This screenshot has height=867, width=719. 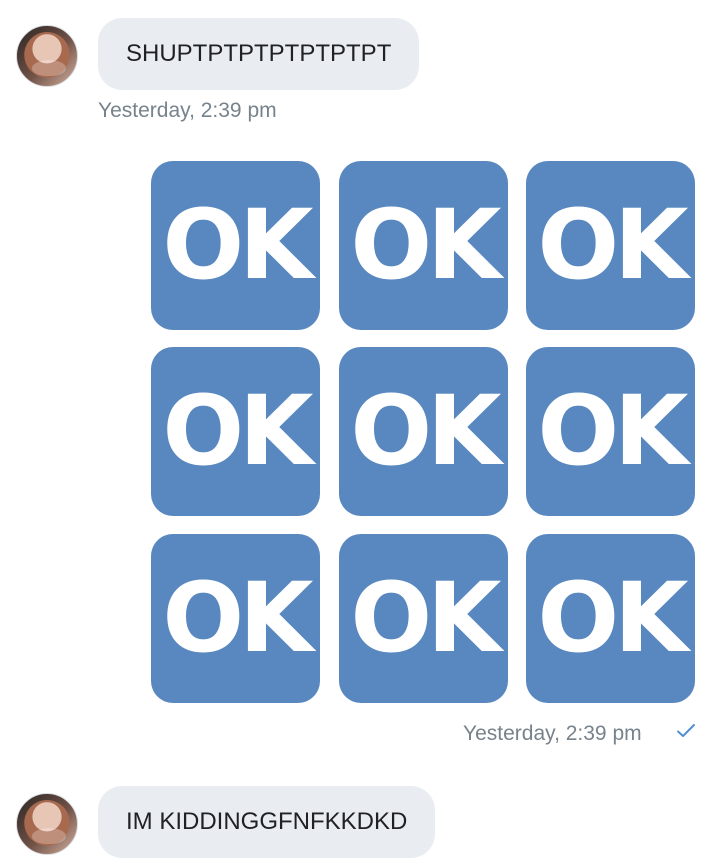 I want to click on incoming-message-bubble: SHUPTPTPTPTPTPTPT, so click(x=259, y=54).